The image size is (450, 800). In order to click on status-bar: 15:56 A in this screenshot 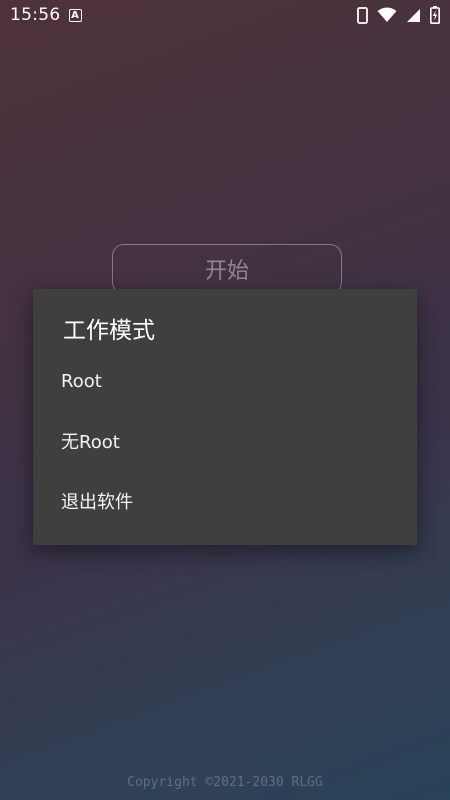, I will do `click(225, 15)`.